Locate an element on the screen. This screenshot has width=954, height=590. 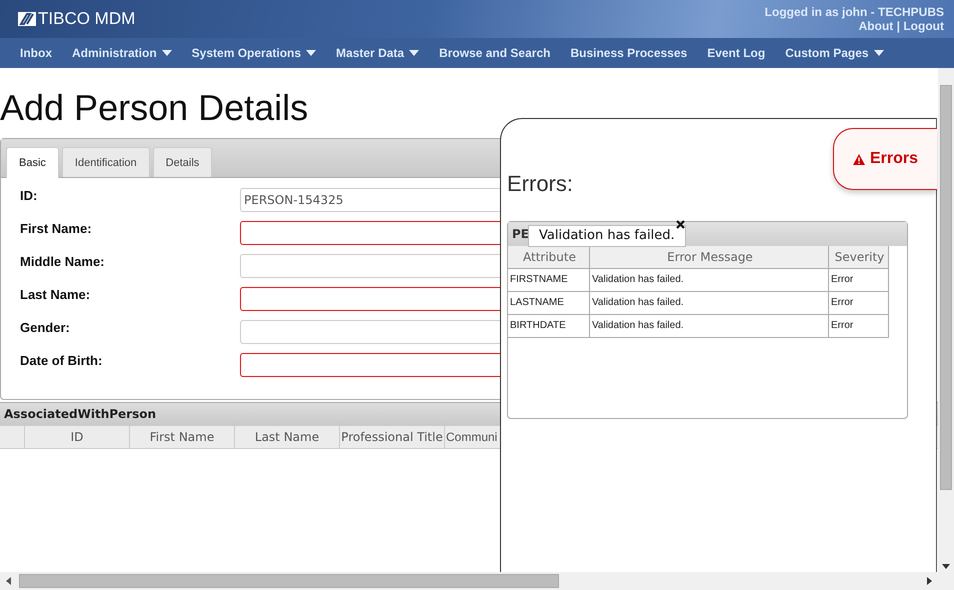
field-label: Middle Name: is located at coordinates (63, 261).